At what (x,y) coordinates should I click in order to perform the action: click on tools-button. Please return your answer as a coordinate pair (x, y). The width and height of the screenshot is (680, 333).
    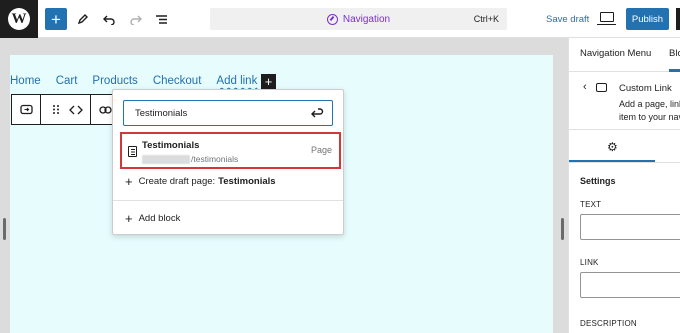
    Looking at the image, I should click on (83, 19).